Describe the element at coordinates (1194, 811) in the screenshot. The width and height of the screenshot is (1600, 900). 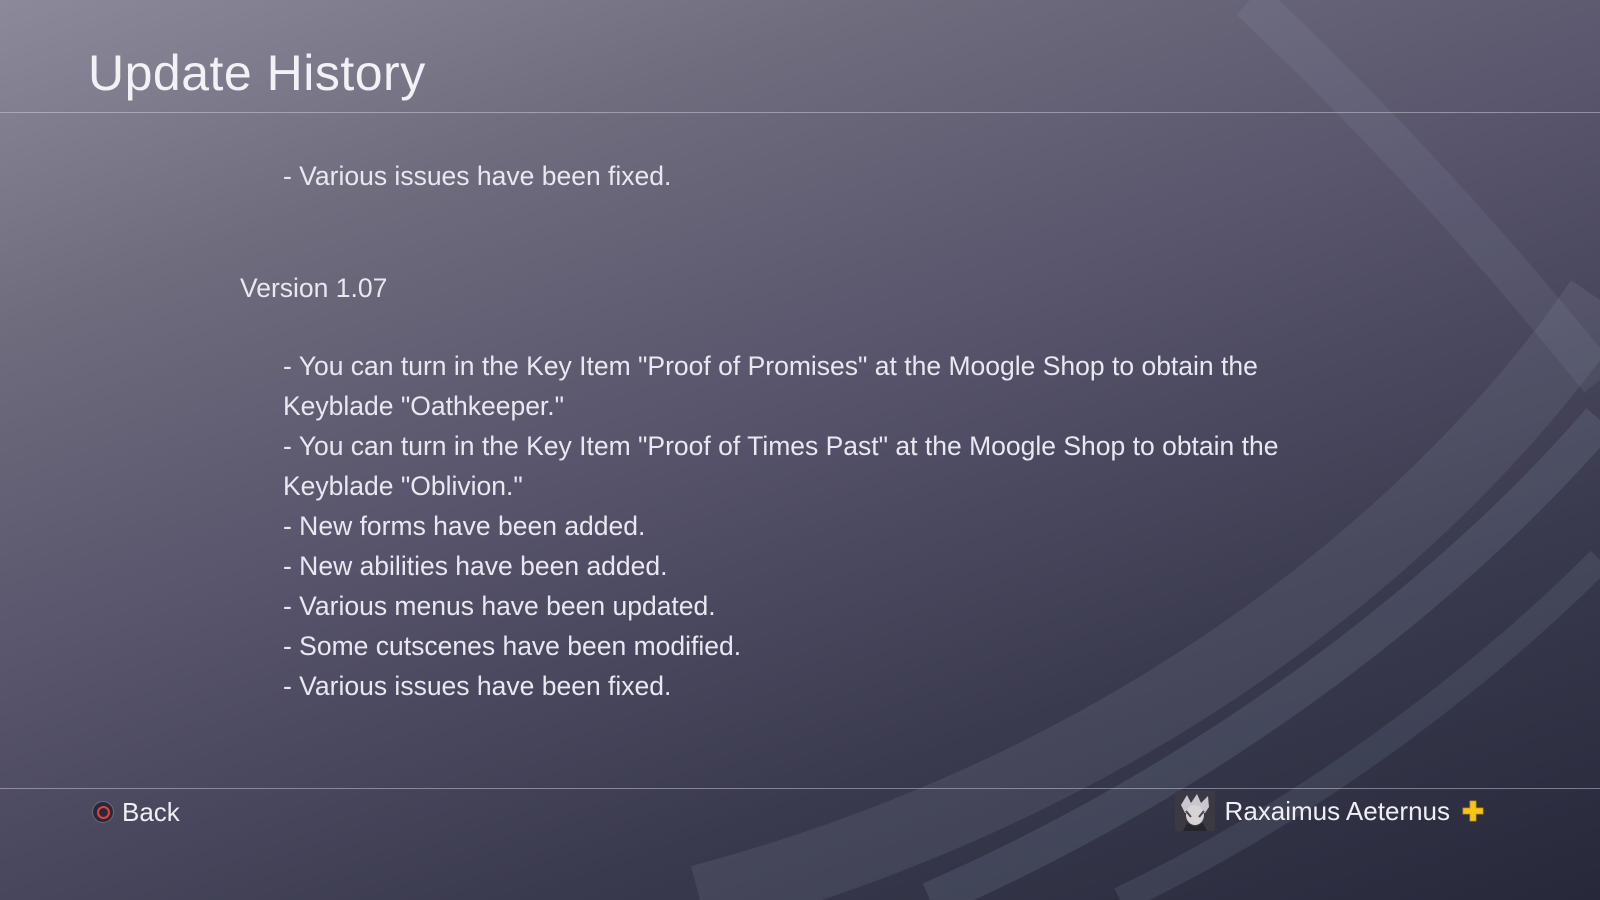
I see `avatar` at that location.